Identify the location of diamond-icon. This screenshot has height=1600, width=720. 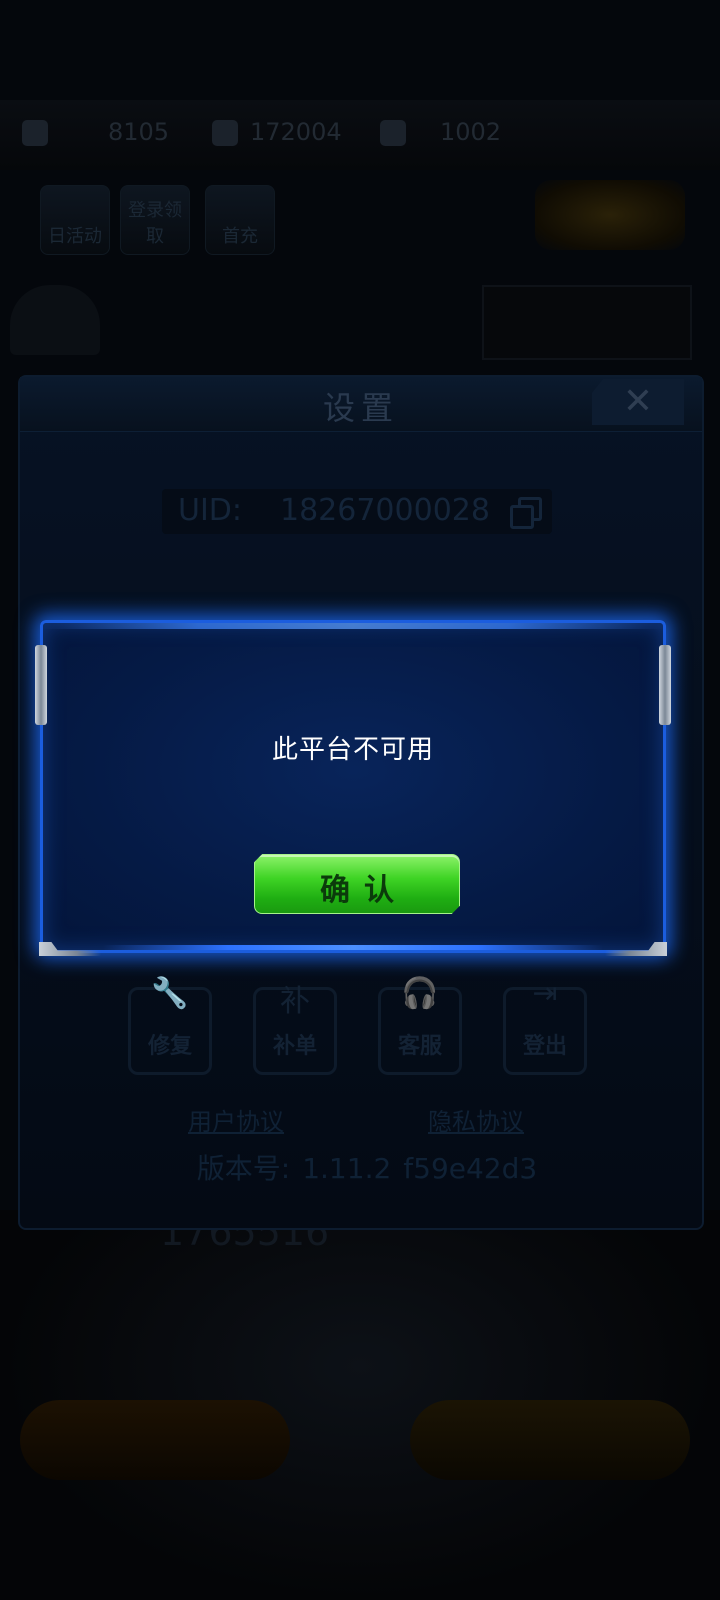
(393, 133).